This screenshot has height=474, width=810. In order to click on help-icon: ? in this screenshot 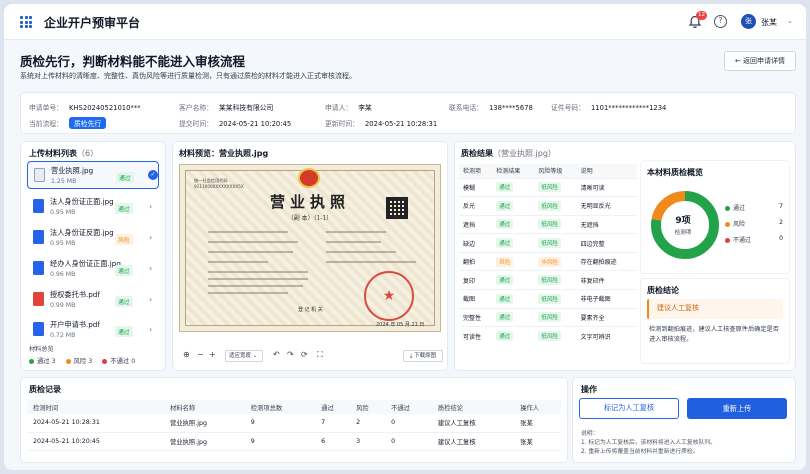, I will do `click(720, 21)`.